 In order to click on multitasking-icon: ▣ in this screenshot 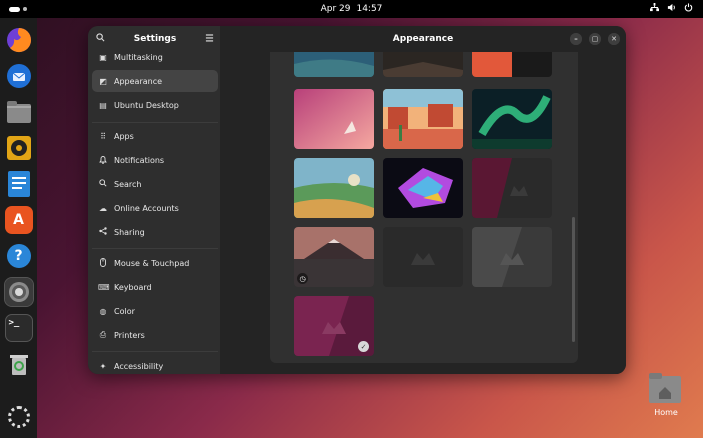, I will do `click(103, 57)`.